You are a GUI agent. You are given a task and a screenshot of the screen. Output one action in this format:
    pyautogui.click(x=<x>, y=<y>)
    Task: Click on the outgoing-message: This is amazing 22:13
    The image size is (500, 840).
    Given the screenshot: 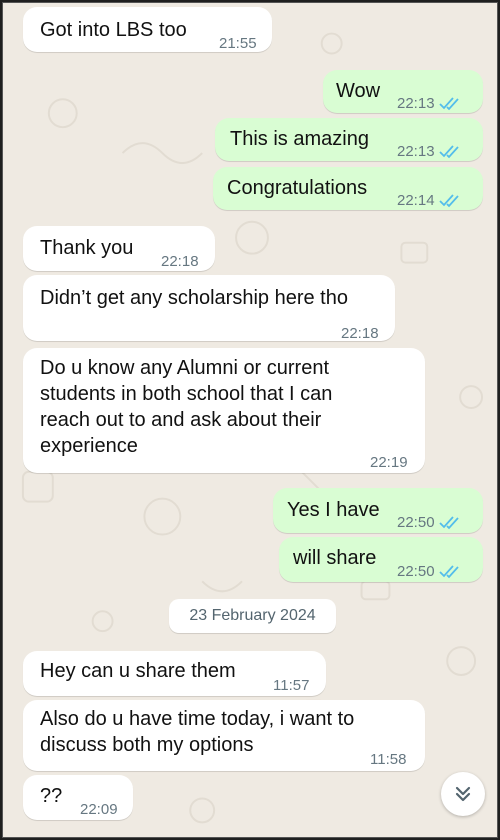 What is the action you would take?
    pyautogui.click(x=349, y=139)
    